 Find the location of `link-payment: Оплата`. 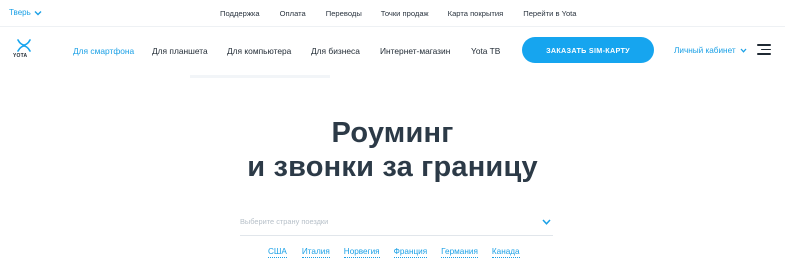

link-payment: Оплата is located at coordinates (293, 13).